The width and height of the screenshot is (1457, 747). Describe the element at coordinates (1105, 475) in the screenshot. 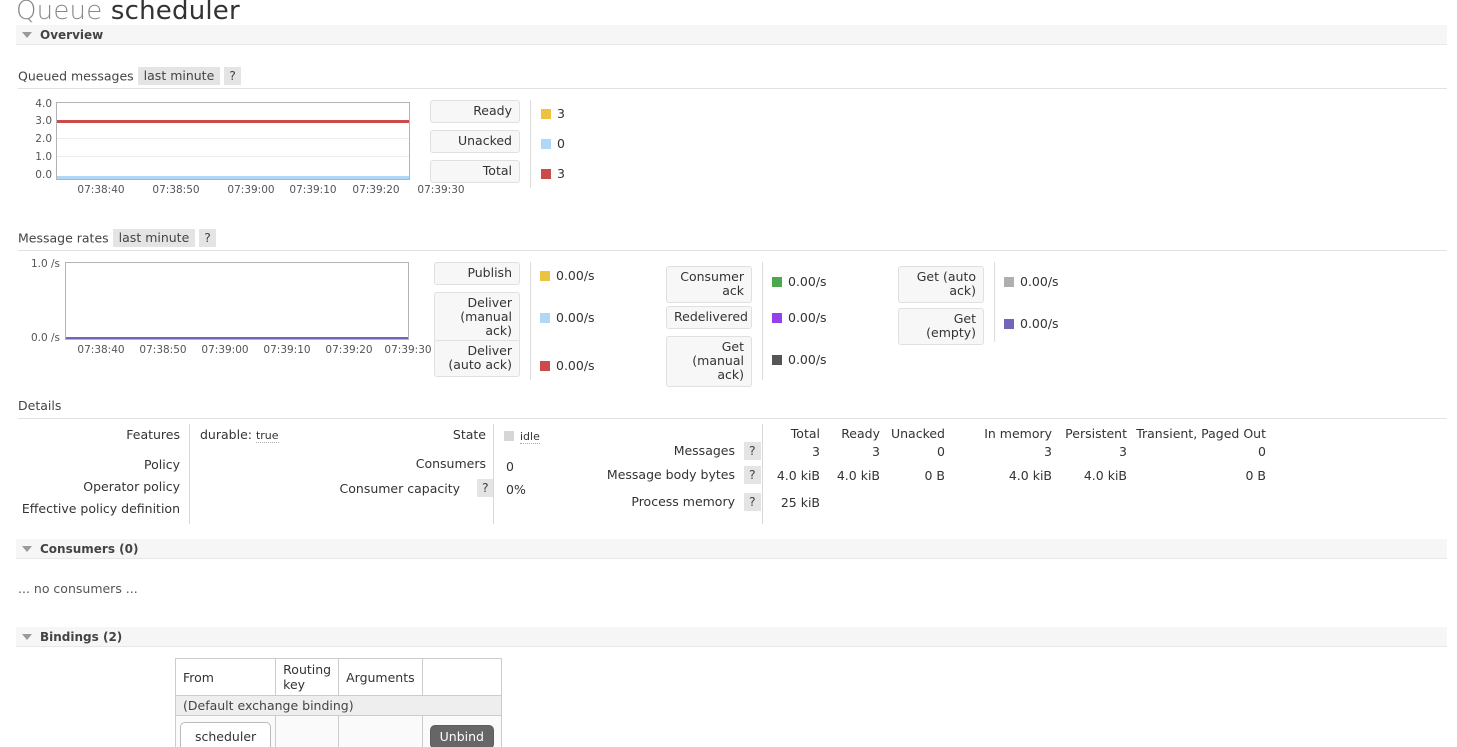

I see `stats-cell-bytes-persistent: 4.0 kiB` at that location.